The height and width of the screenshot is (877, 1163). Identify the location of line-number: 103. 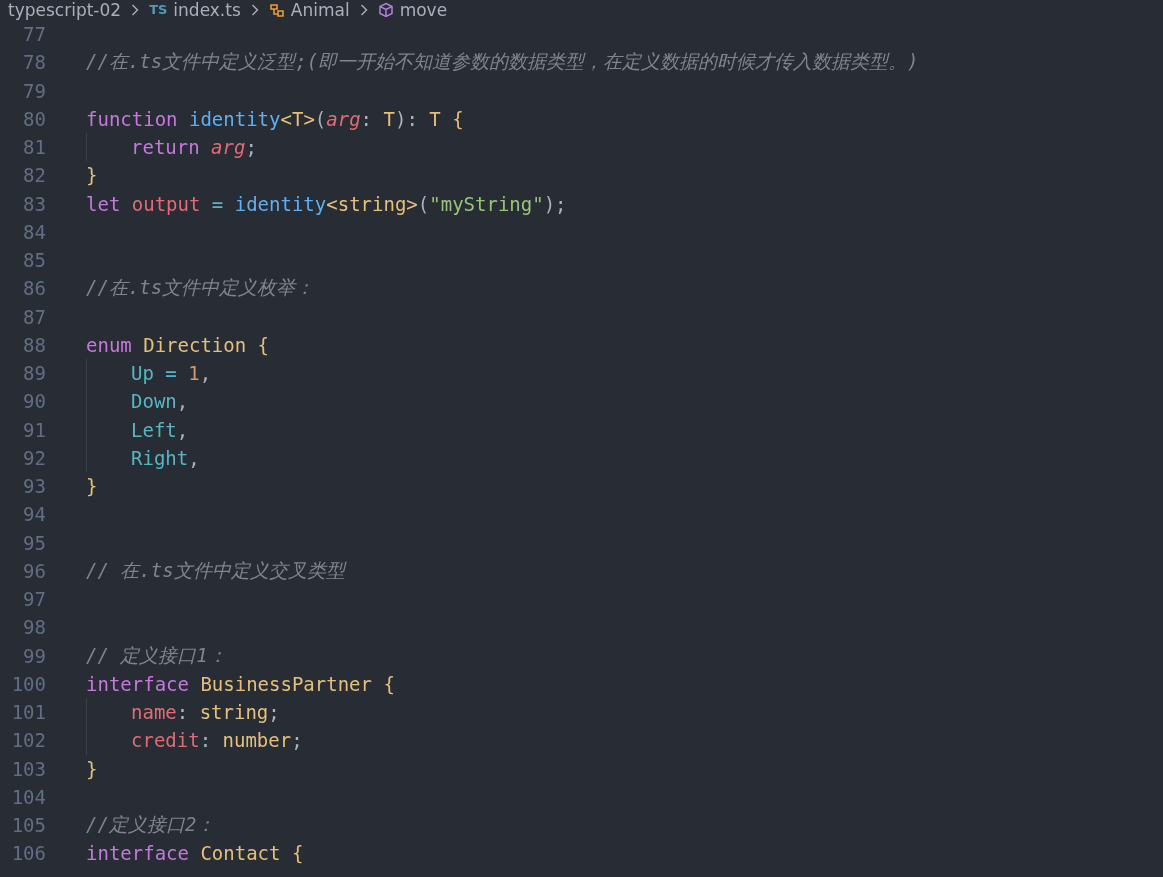
(28, 768).